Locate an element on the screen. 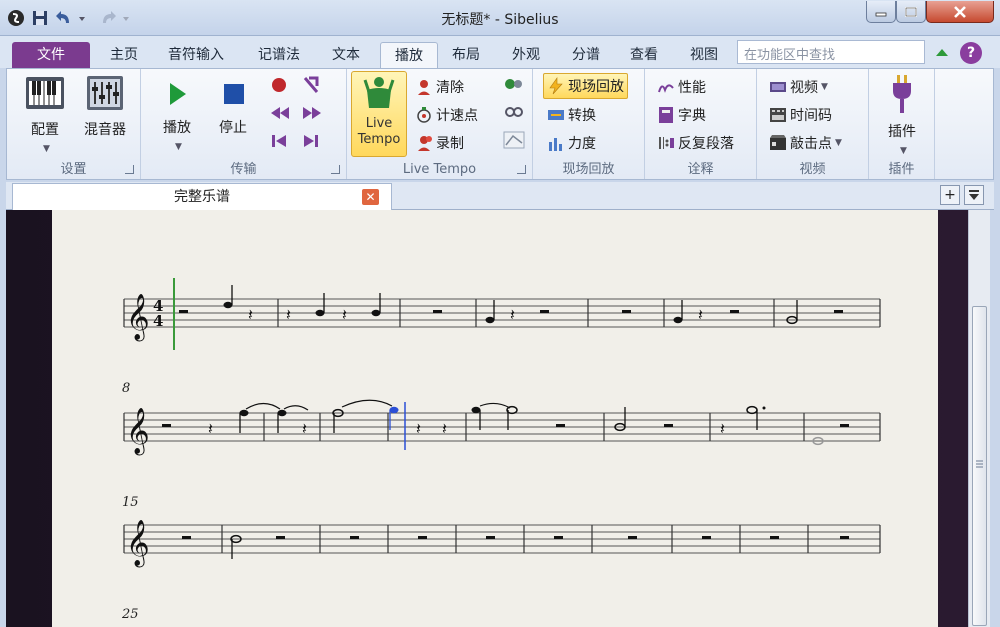  tap-points-icon is located at coordinates (424, 115).